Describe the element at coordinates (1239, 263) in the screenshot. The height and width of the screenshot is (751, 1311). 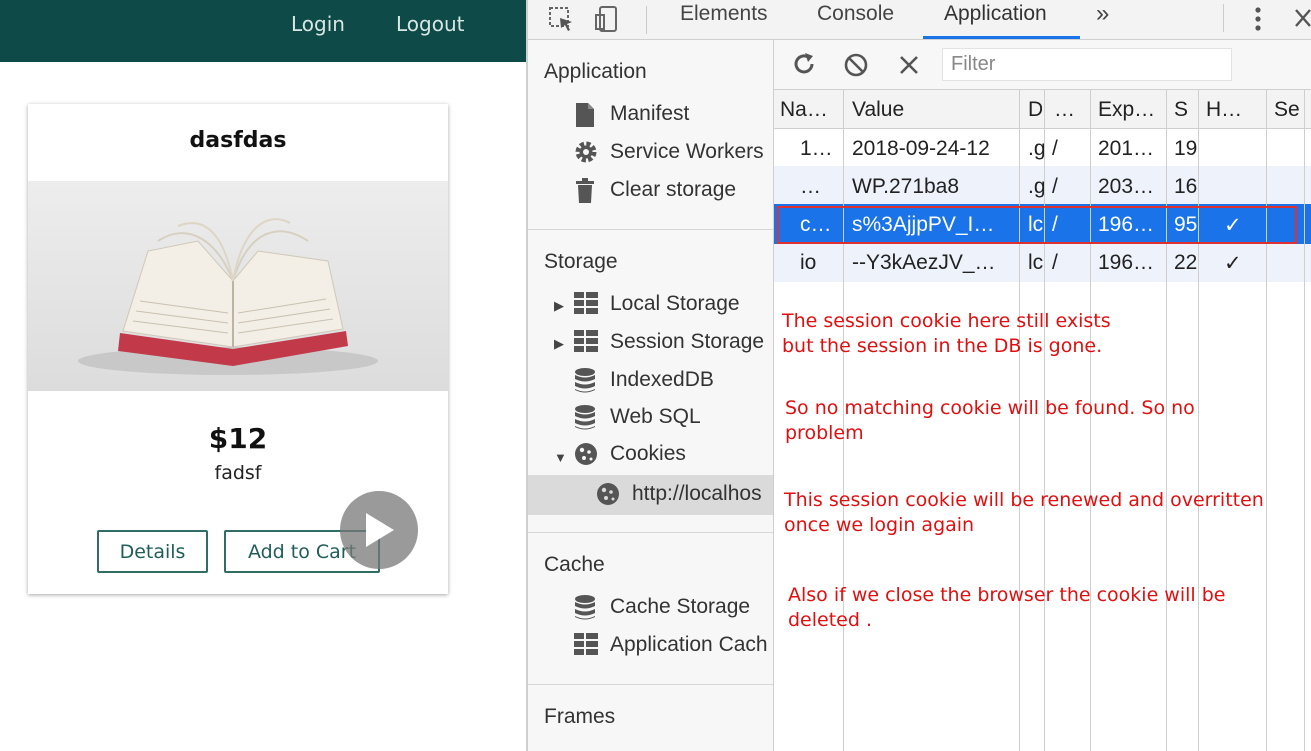
I see `cookie-httponly-cell: ✓` at that location.